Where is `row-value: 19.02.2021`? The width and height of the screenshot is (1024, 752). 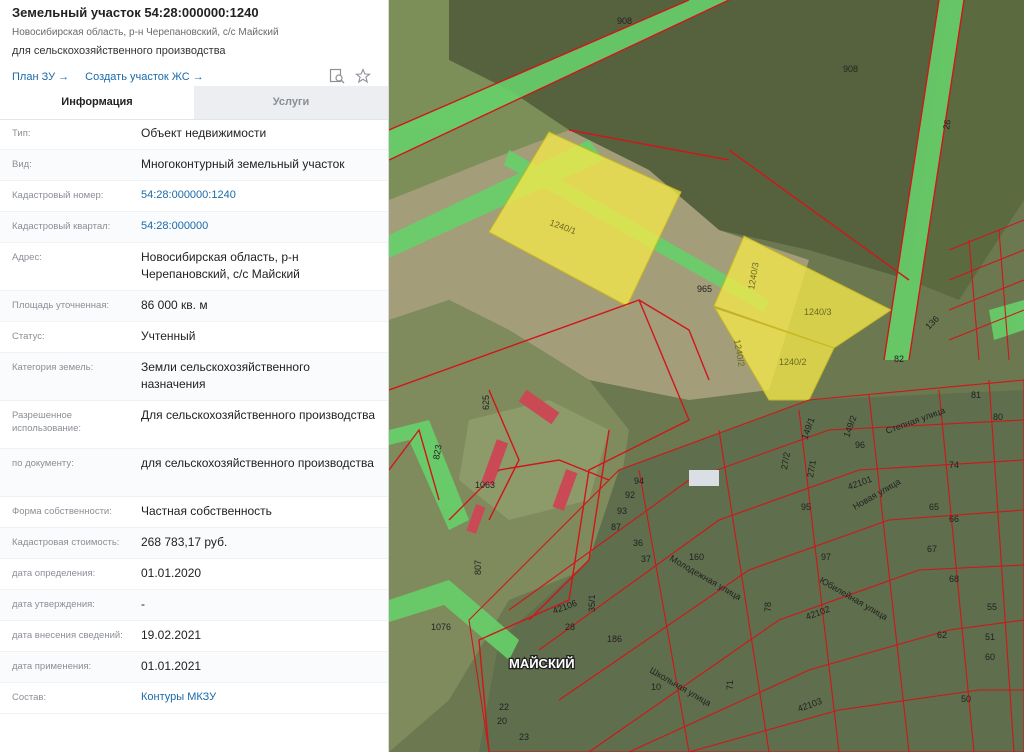 row-value: 19.02.2021 is located at coordinates (171, 635).